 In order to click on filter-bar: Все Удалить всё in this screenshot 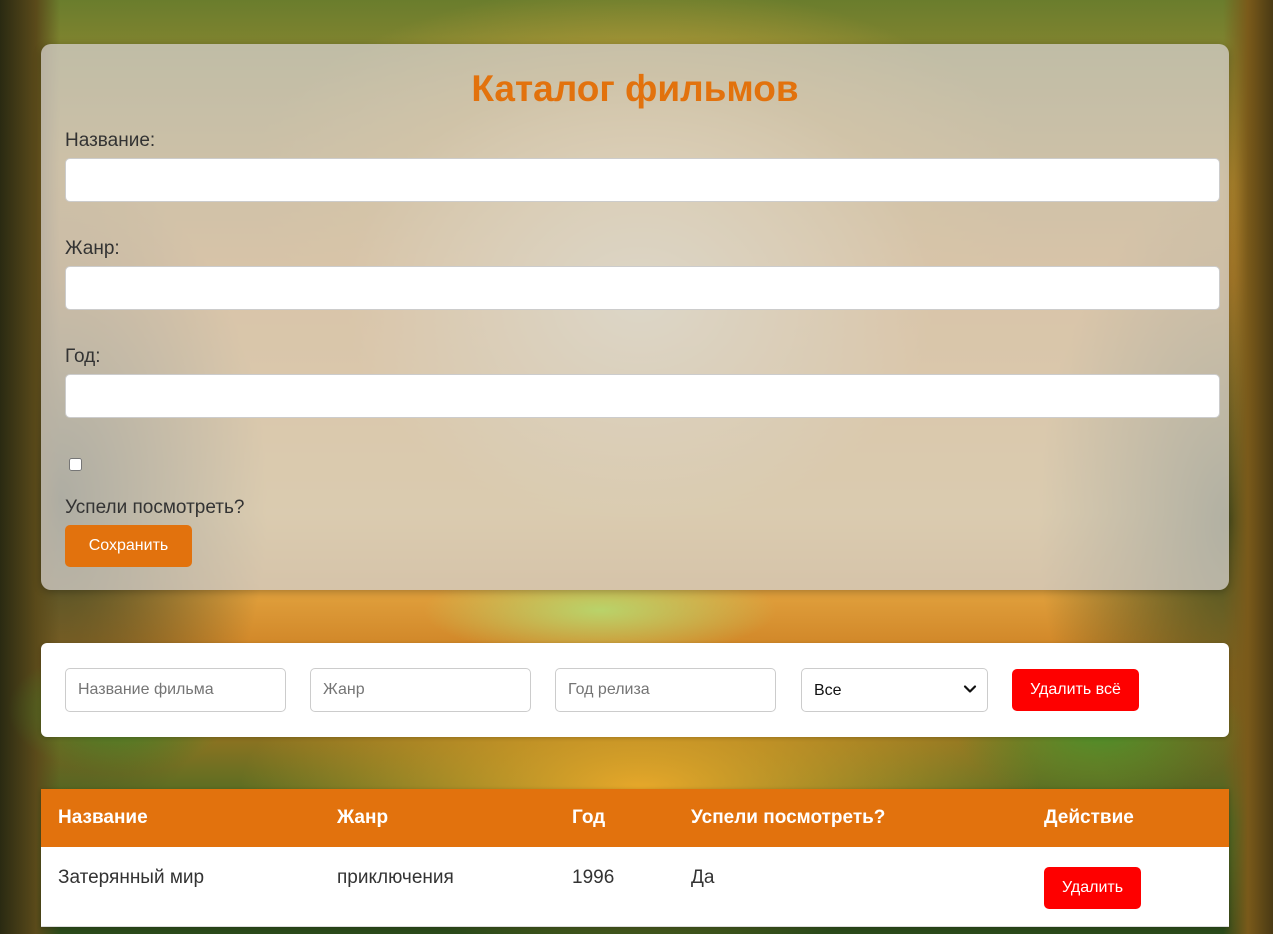, I will do `click(635, 690)`.